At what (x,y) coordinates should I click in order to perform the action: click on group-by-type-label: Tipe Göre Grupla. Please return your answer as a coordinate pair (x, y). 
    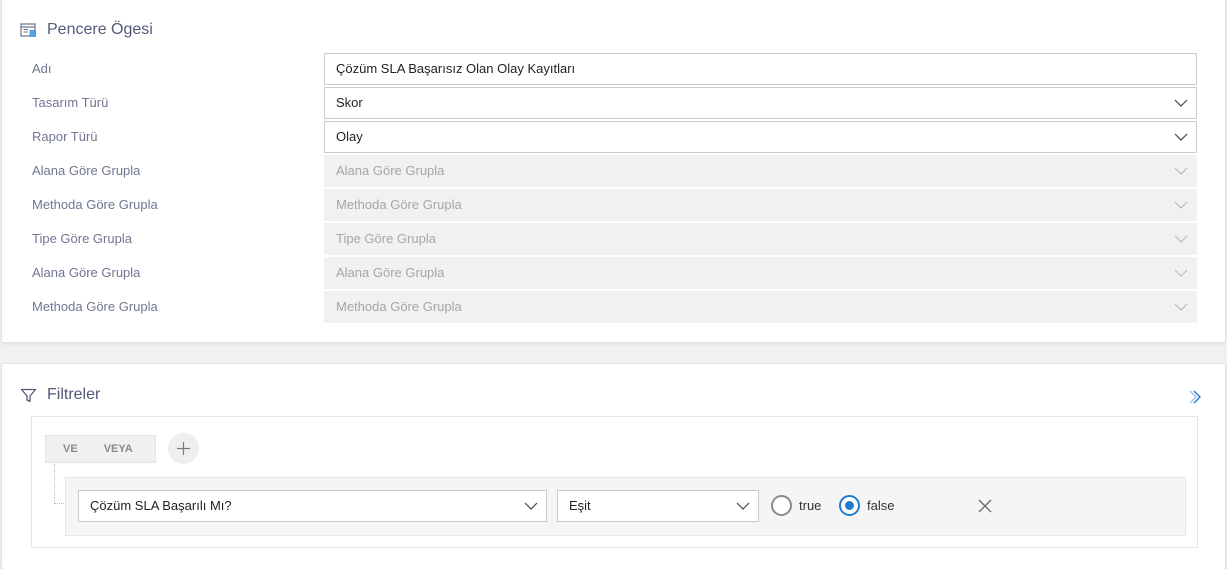
    Looking at the image, I should click on (82, 238).